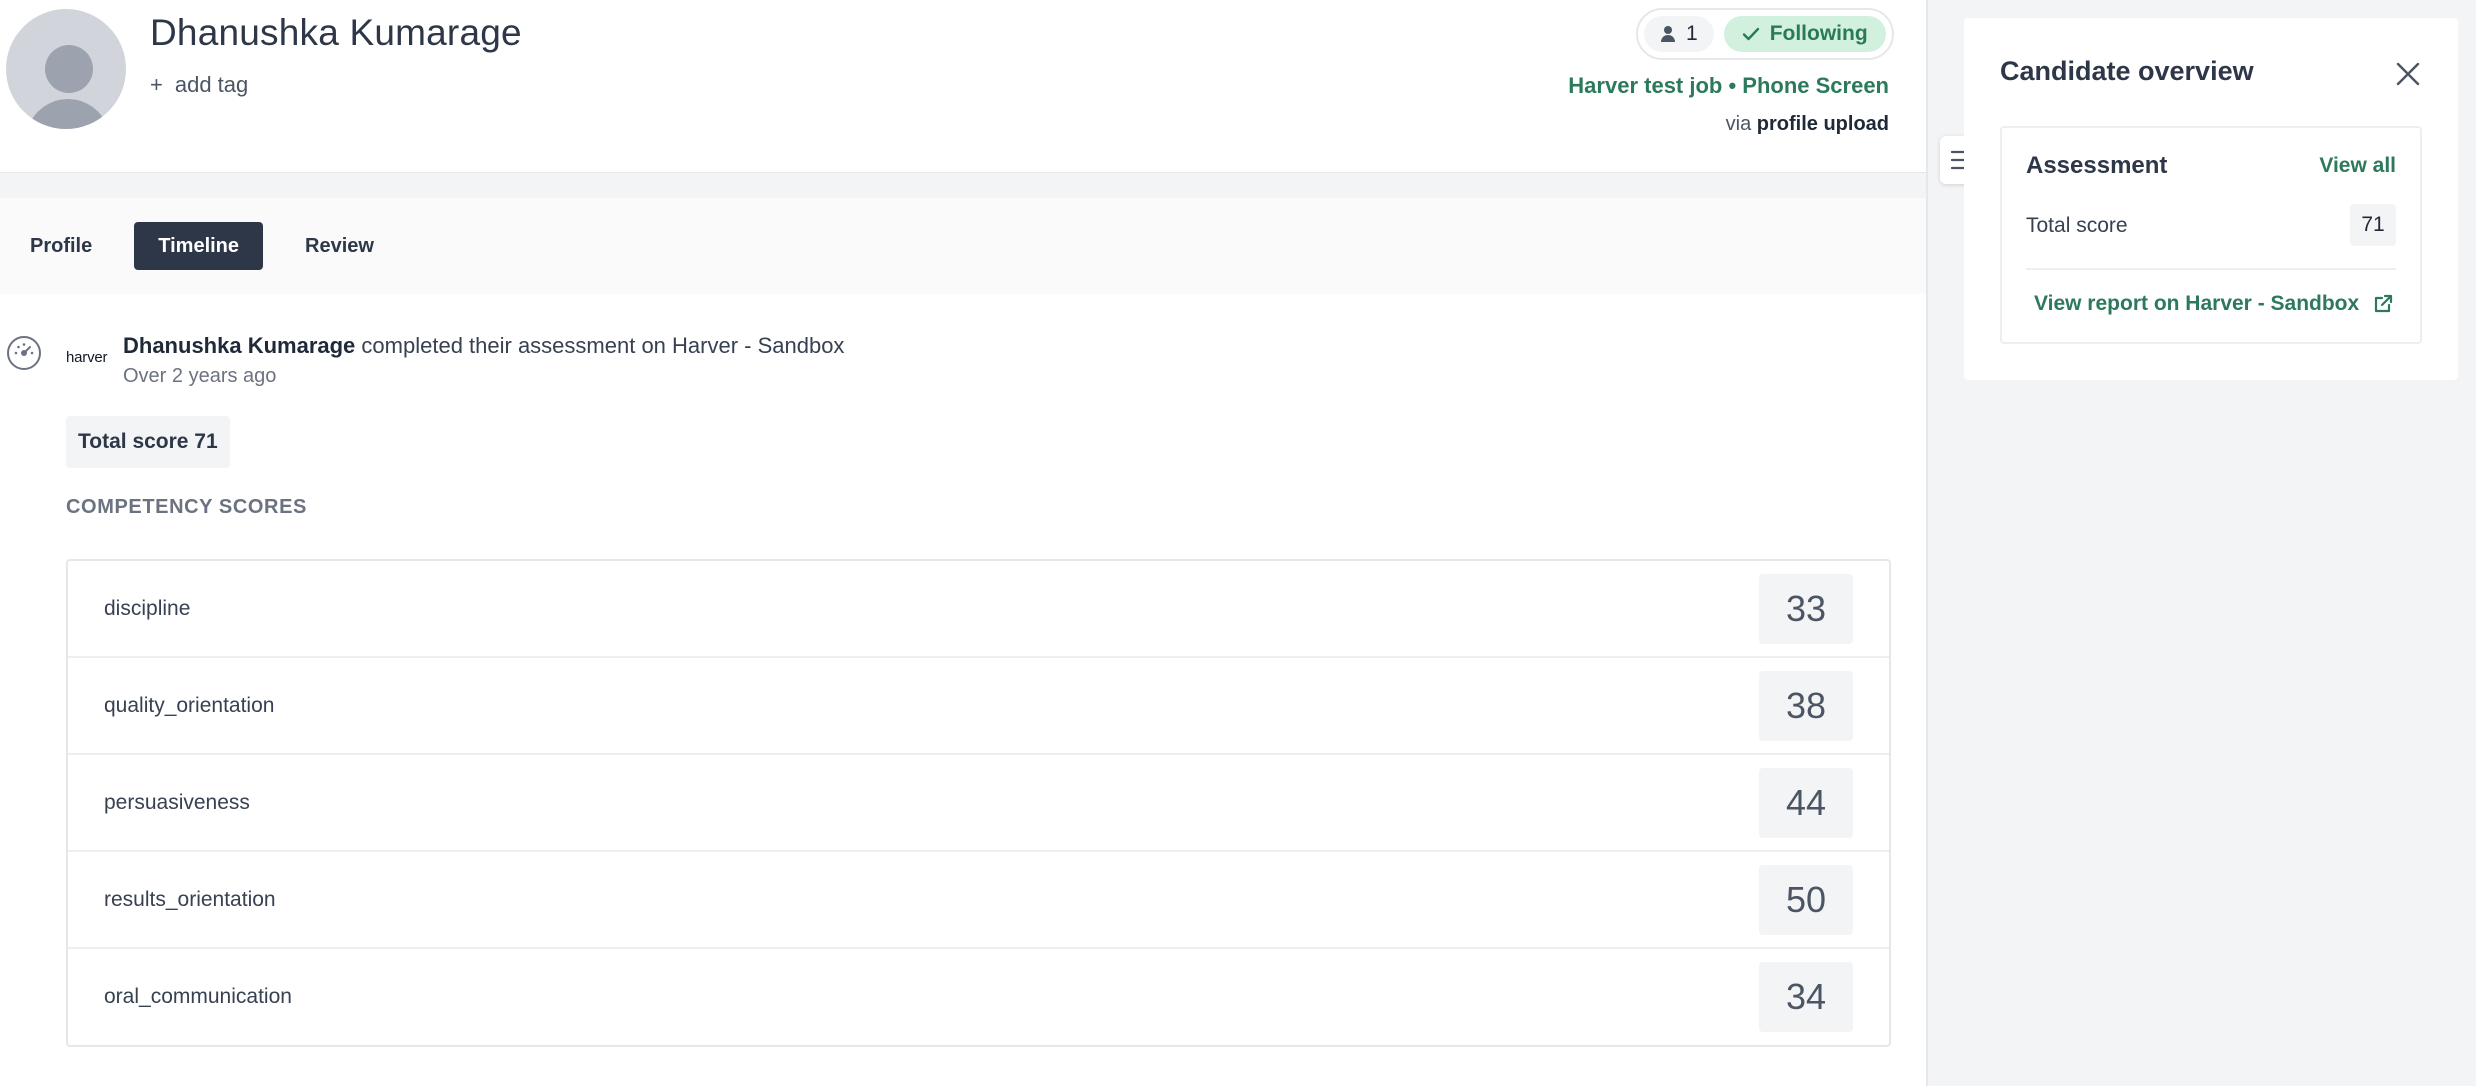  I want to click on competency-score: 44, so click(1806, 802).